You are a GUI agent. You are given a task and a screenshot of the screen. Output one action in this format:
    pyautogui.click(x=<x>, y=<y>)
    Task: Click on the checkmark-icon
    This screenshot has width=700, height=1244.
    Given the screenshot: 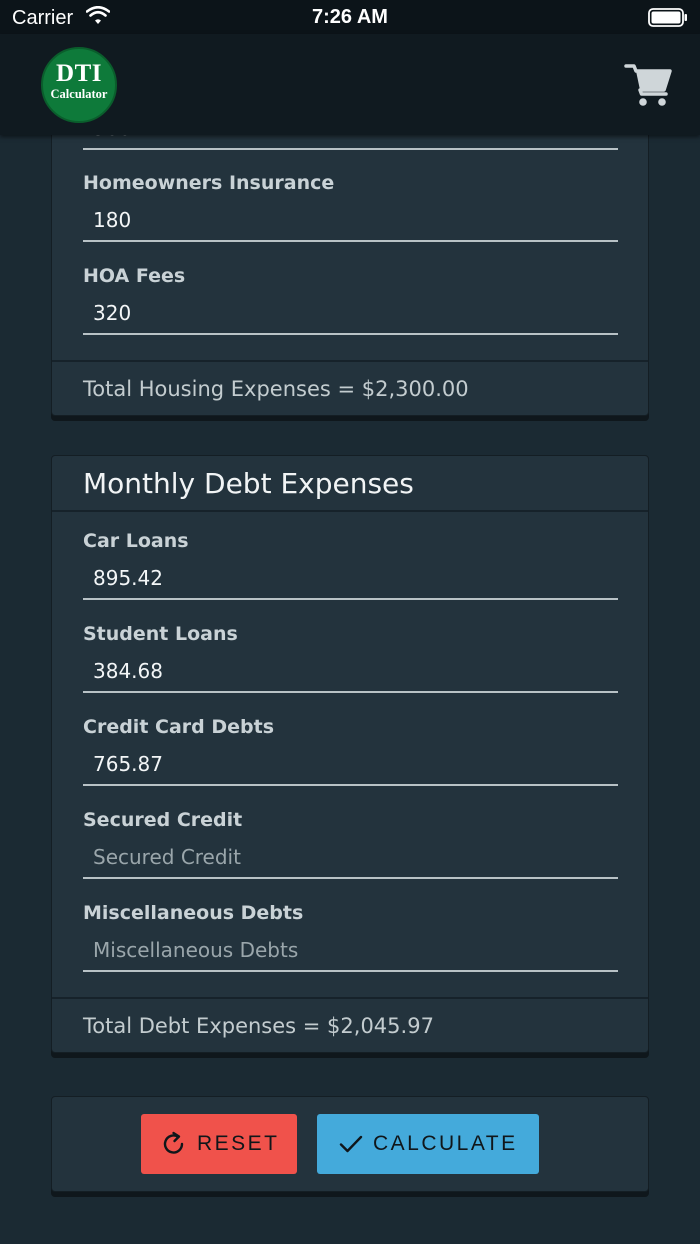 What is the action you would take?
    pyautogui.click(x=351, y=1144)
    